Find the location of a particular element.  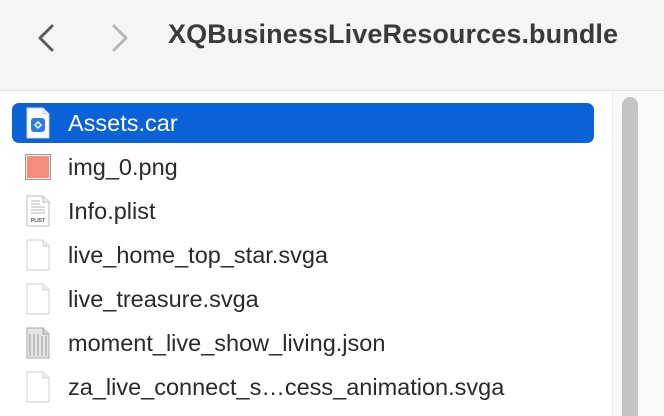

vertical-scrollbar is located at coordinates (638, 253).